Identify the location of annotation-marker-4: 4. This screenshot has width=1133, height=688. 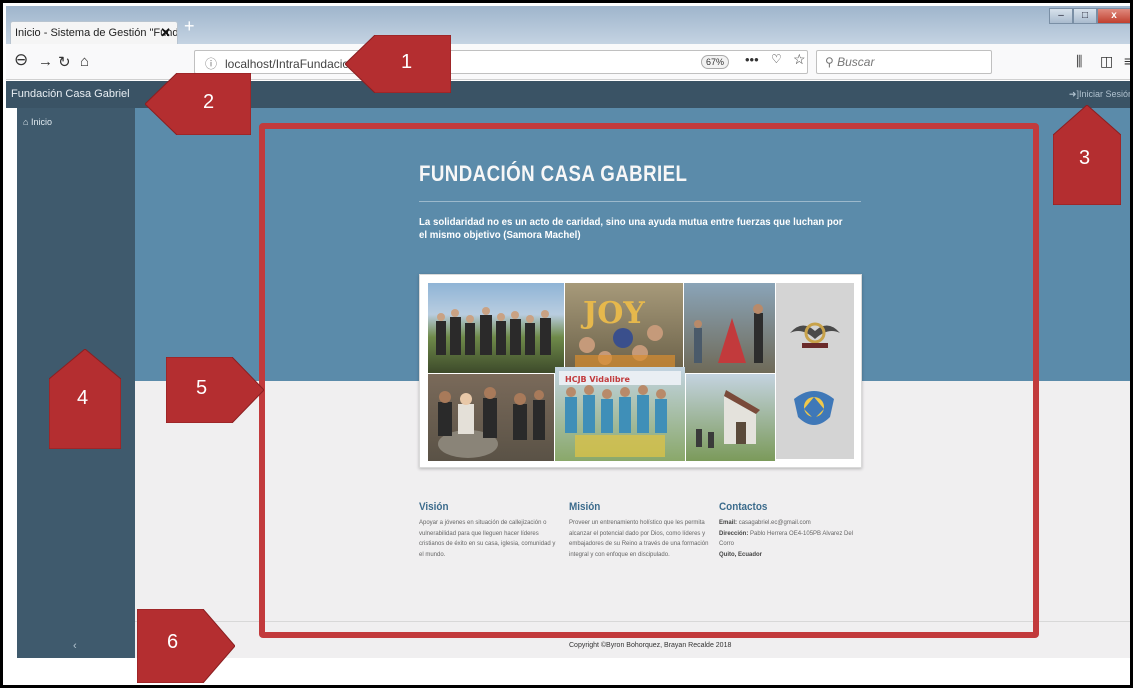
(85, 399).